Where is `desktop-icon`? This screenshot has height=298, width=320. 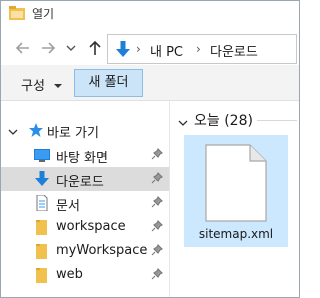 desktop-icon is located at coordinates (42, 155).